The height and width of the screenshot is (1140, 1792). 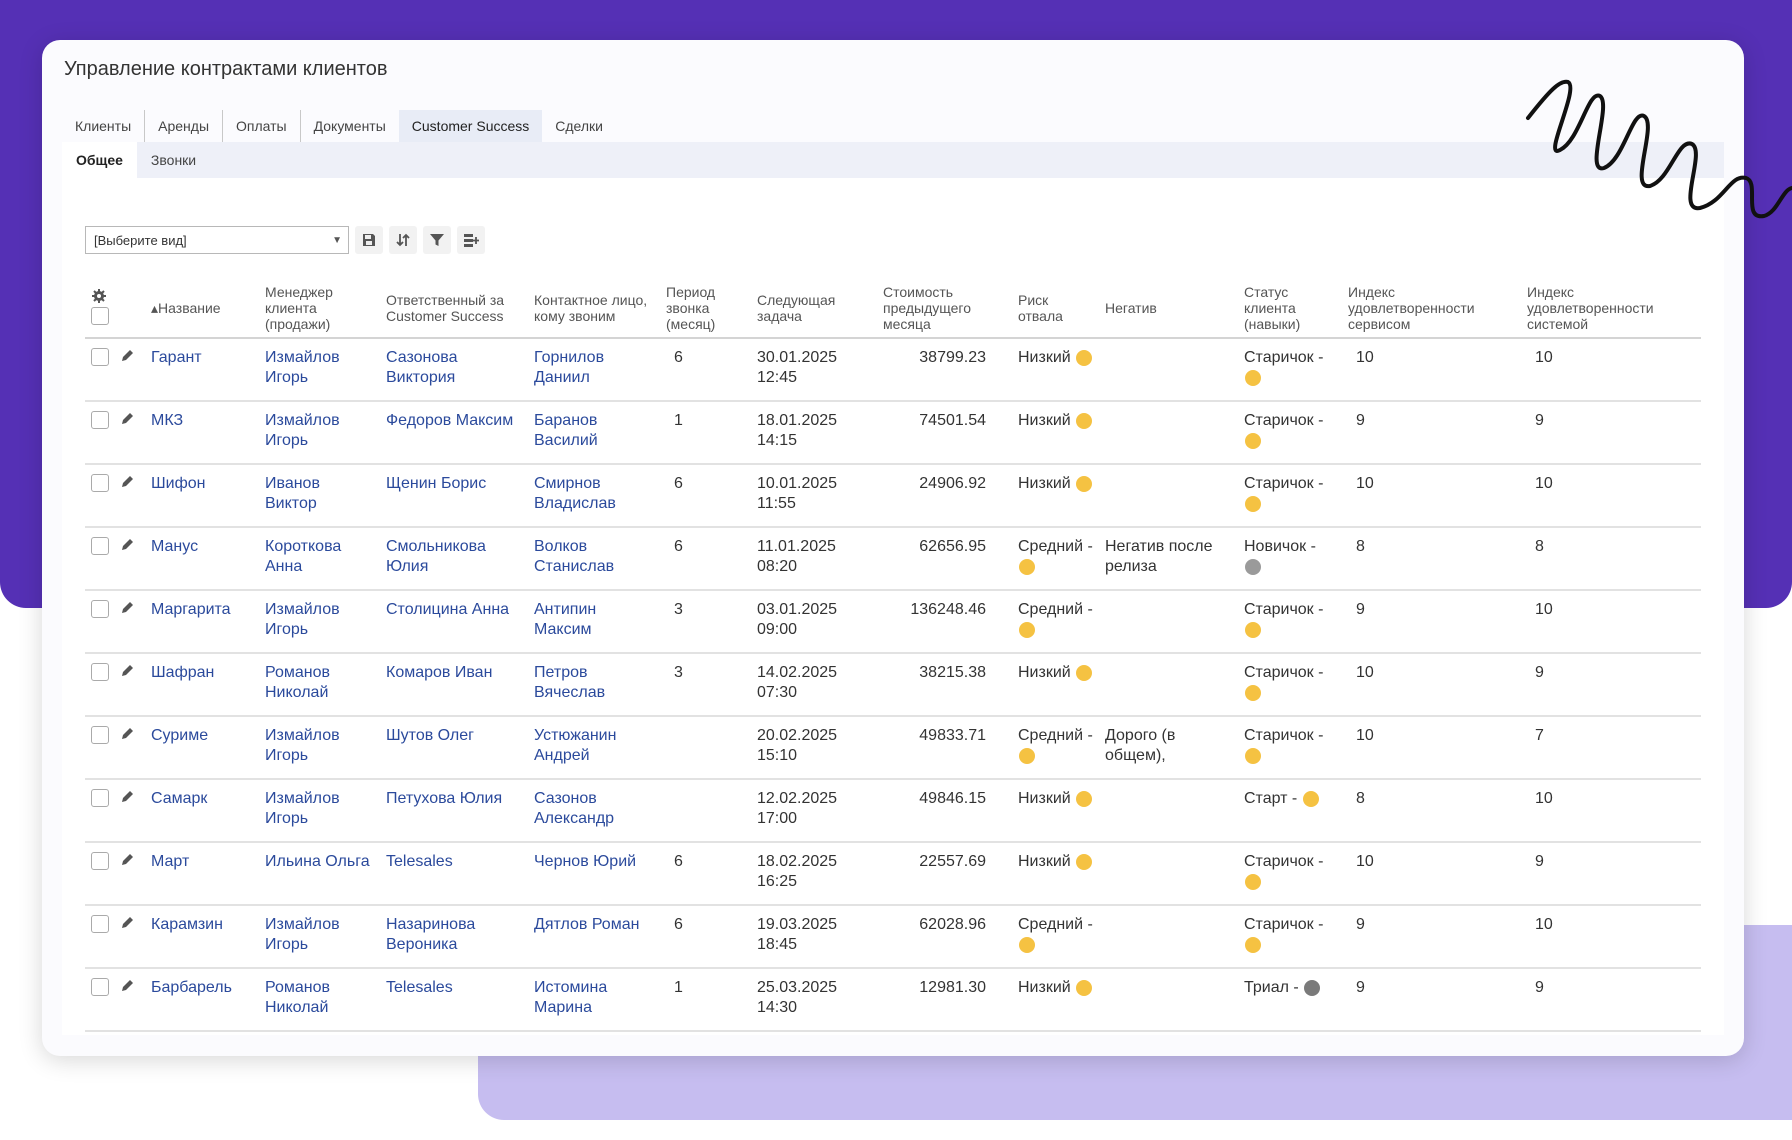 I want to click on cell-cs: Щенин Борис, so click(x=454, y=496).